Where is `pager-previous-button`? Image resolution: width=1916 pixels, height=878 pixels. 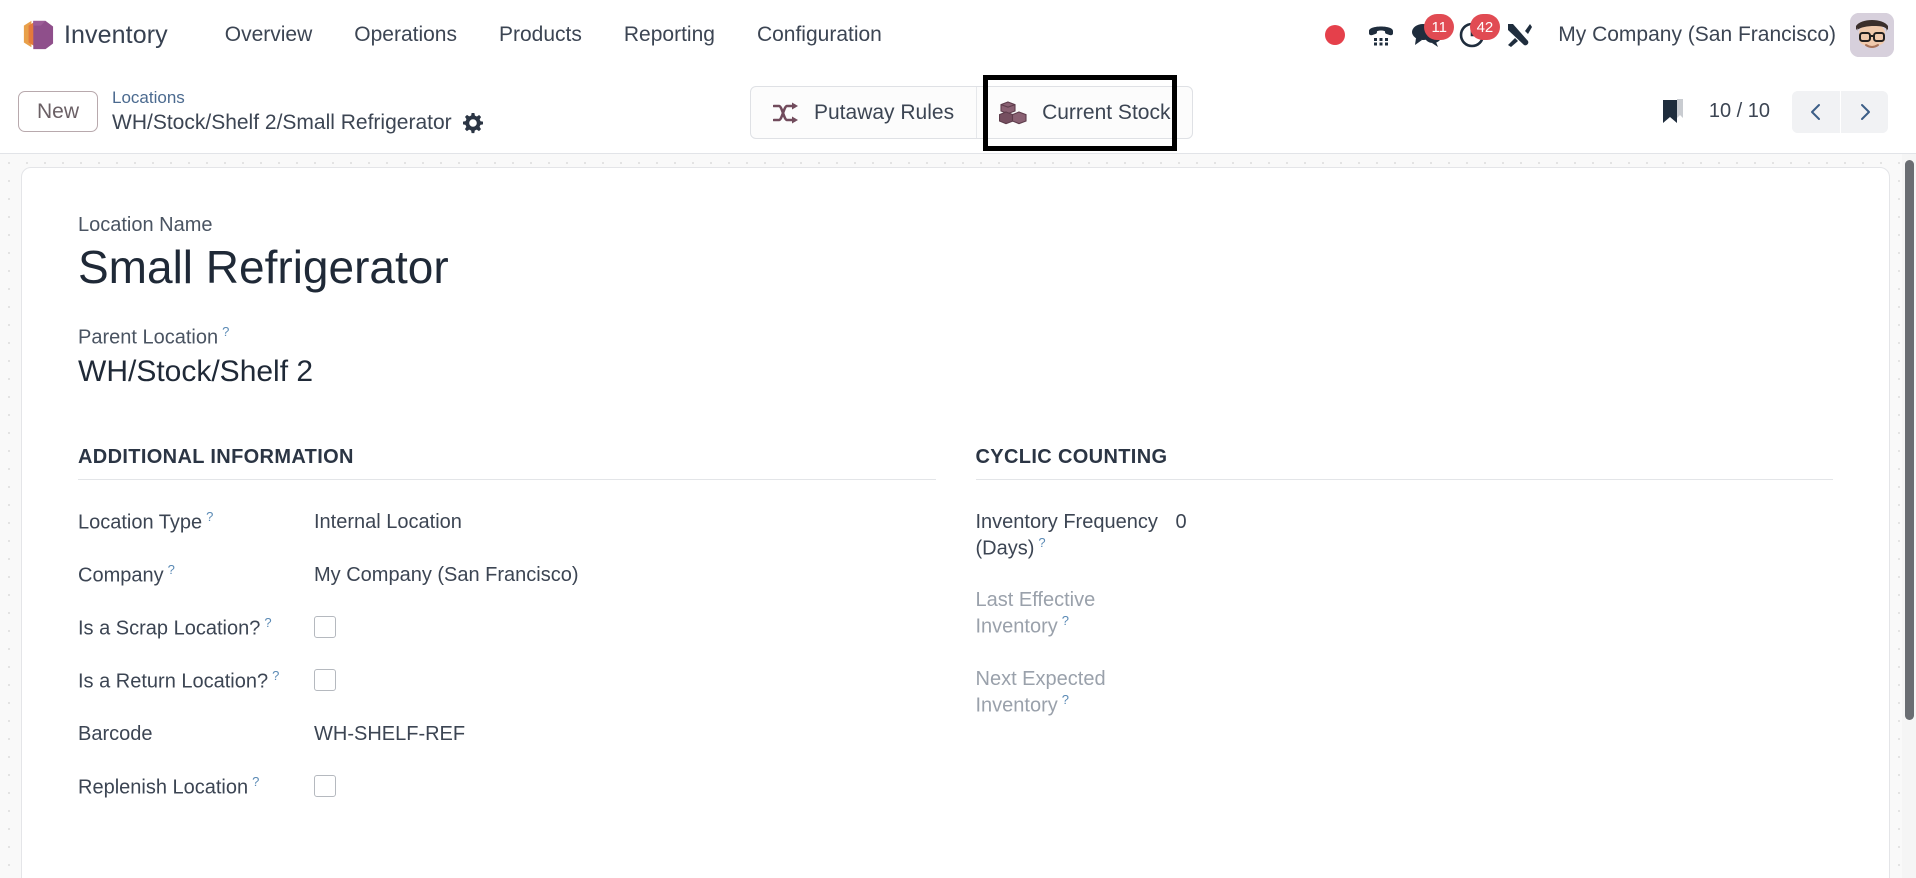
pager-previous-button is located at coordinates (1816, 111).